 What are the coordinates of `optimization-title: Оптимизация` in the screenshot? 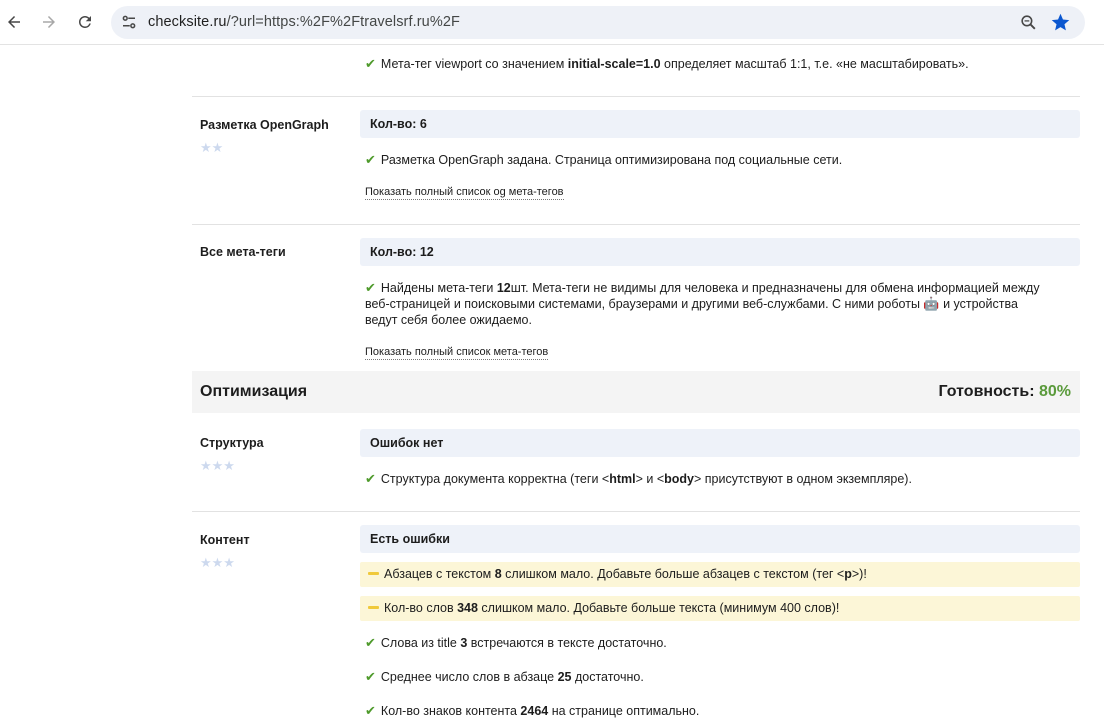 It's located at (254, 391).